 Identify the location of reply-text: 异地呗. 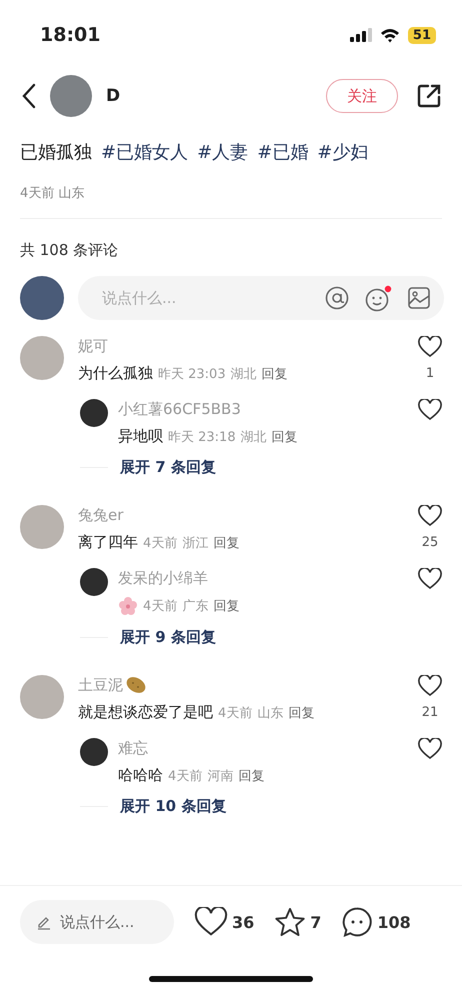
(140, 436).